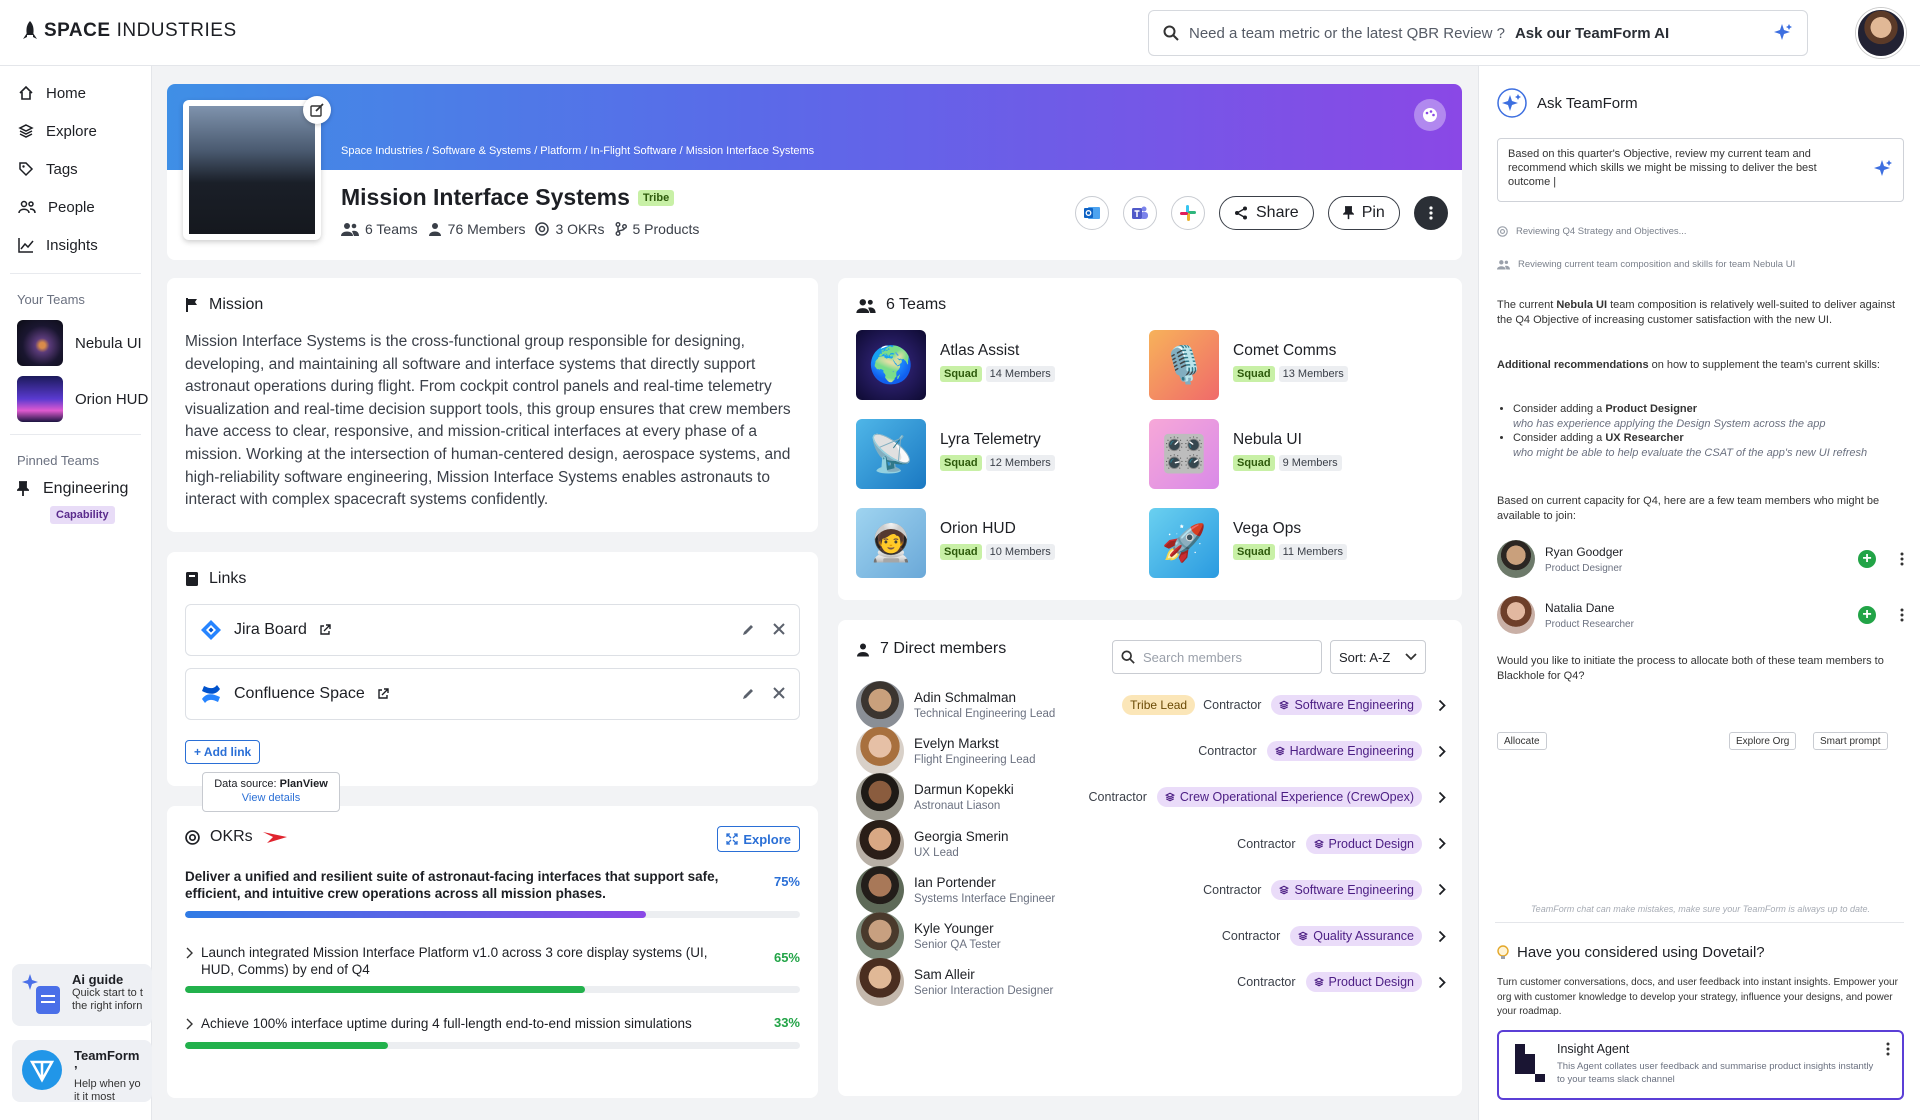 The height and width of the screenshot is (1120, 1920). Describe the element at coordinates (1430, 213) in the screenshot. I see `more-options-button` at that location.